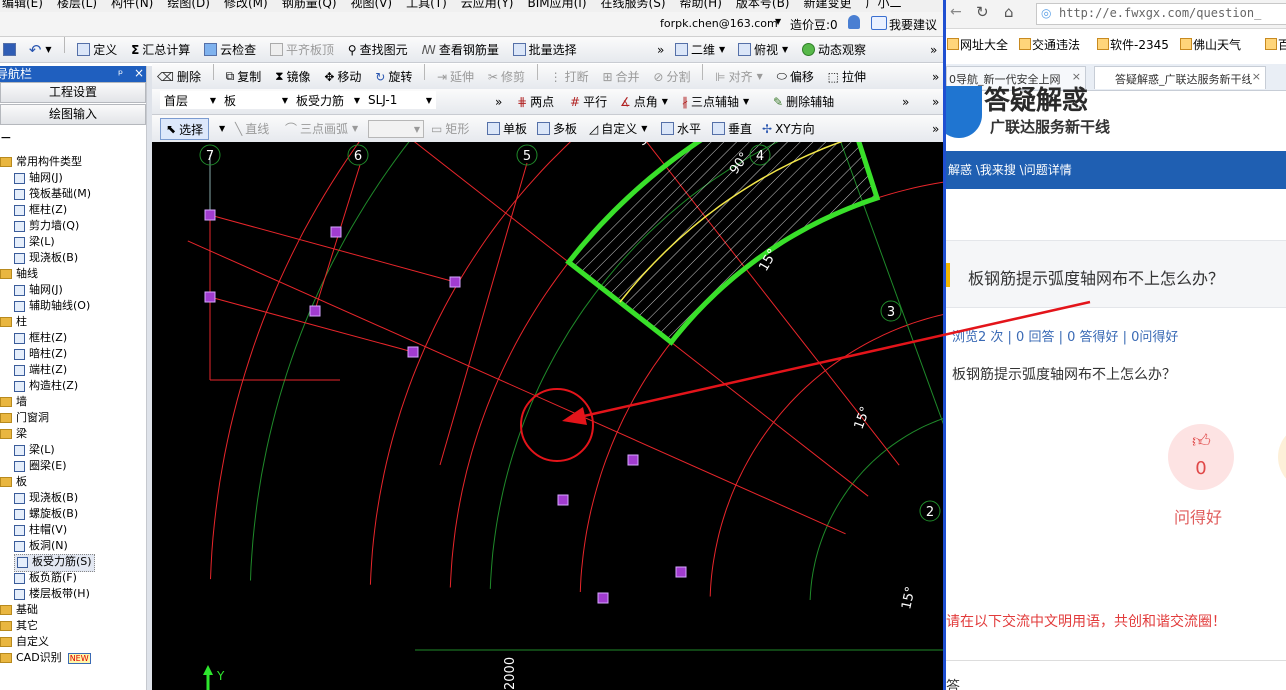  Describe the element at coordinates (393, 76) in the screenshot. I see `rotate-button: ↻ 旋转` at that location.